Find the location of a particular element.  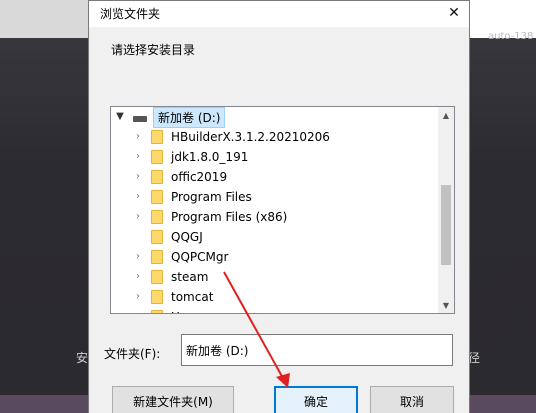

new-folder-button: 新建文件夹(M) is located at coordinates (173, 399).